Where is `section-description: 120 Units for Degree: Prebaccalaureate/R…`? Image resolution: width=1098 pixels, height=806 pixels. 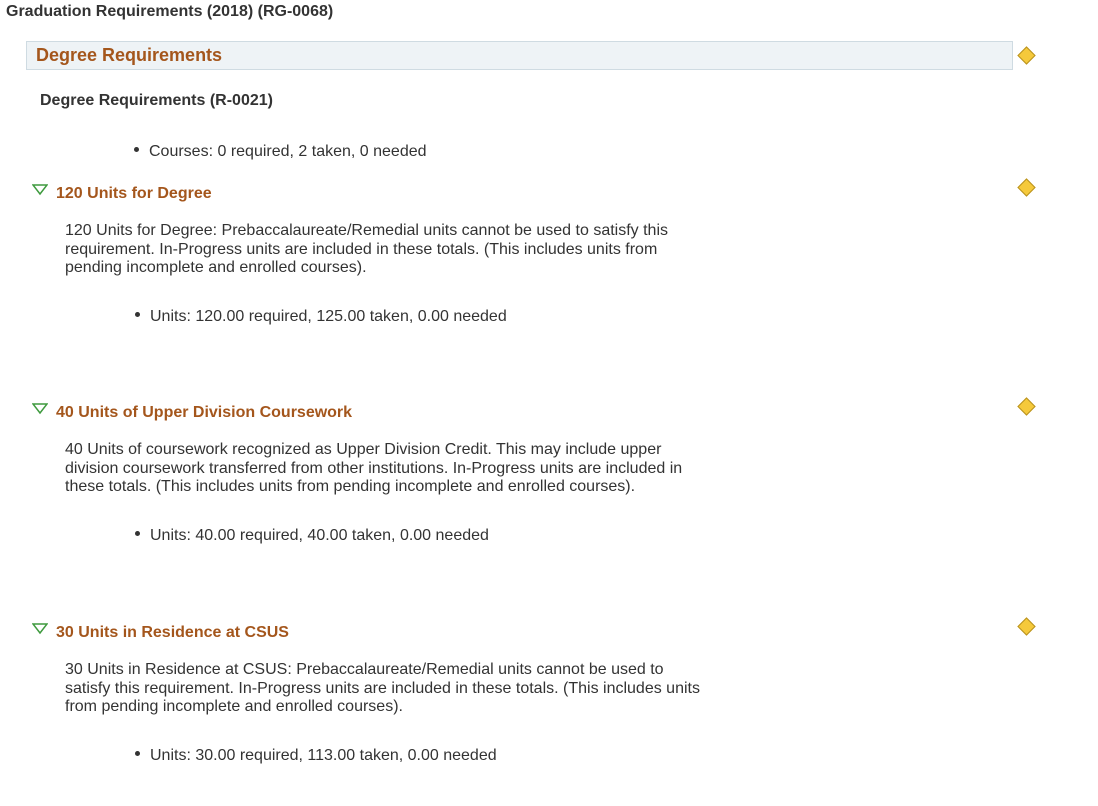 section-description: 120 Units for Degree: Prebaccalaureate/R… is located at coordinates (366, 249).